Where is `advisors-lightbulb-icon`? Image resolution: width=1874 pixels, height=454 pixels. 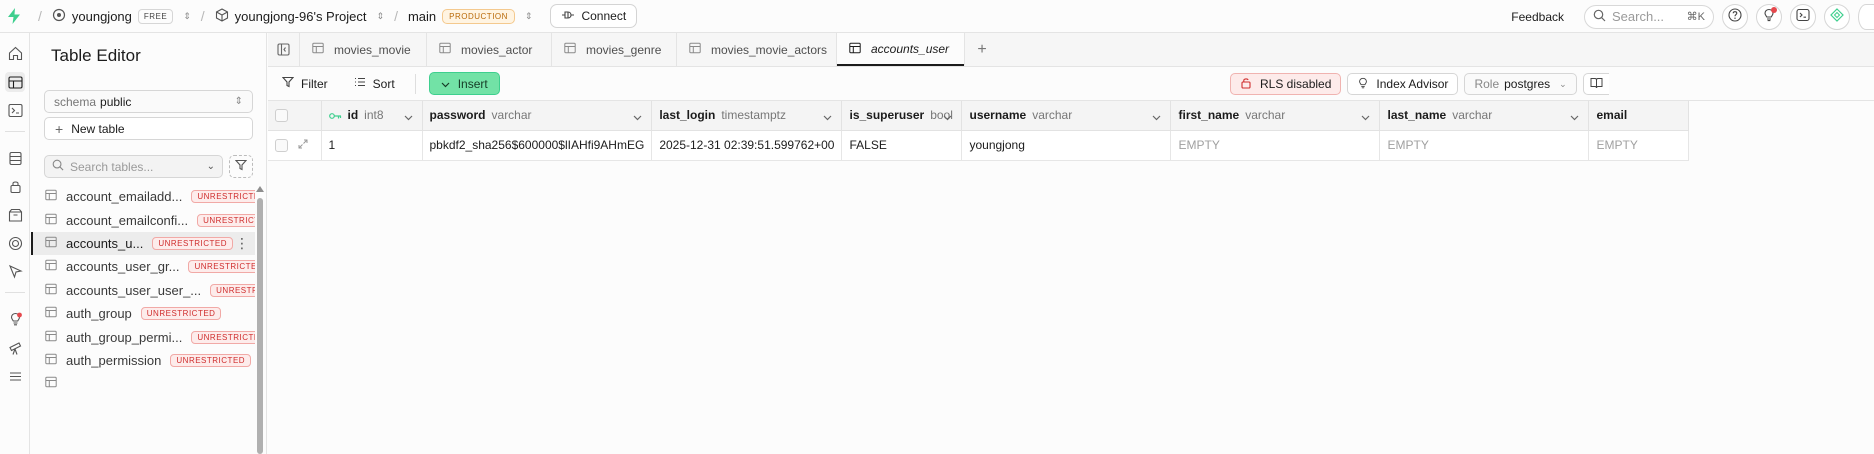
advisors-lightbulb-icon is located at coordinates (15, 319).